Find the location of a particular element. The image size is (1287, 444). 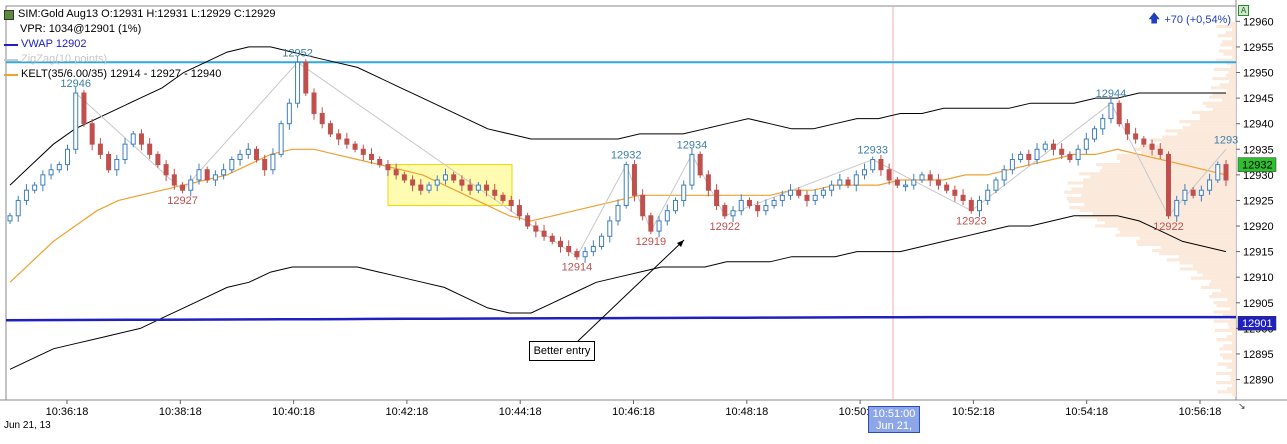

legend-kelt: KELT(35/6.00/35) 12914 - 12927 - 12940 is located at coordinates (139, 74).